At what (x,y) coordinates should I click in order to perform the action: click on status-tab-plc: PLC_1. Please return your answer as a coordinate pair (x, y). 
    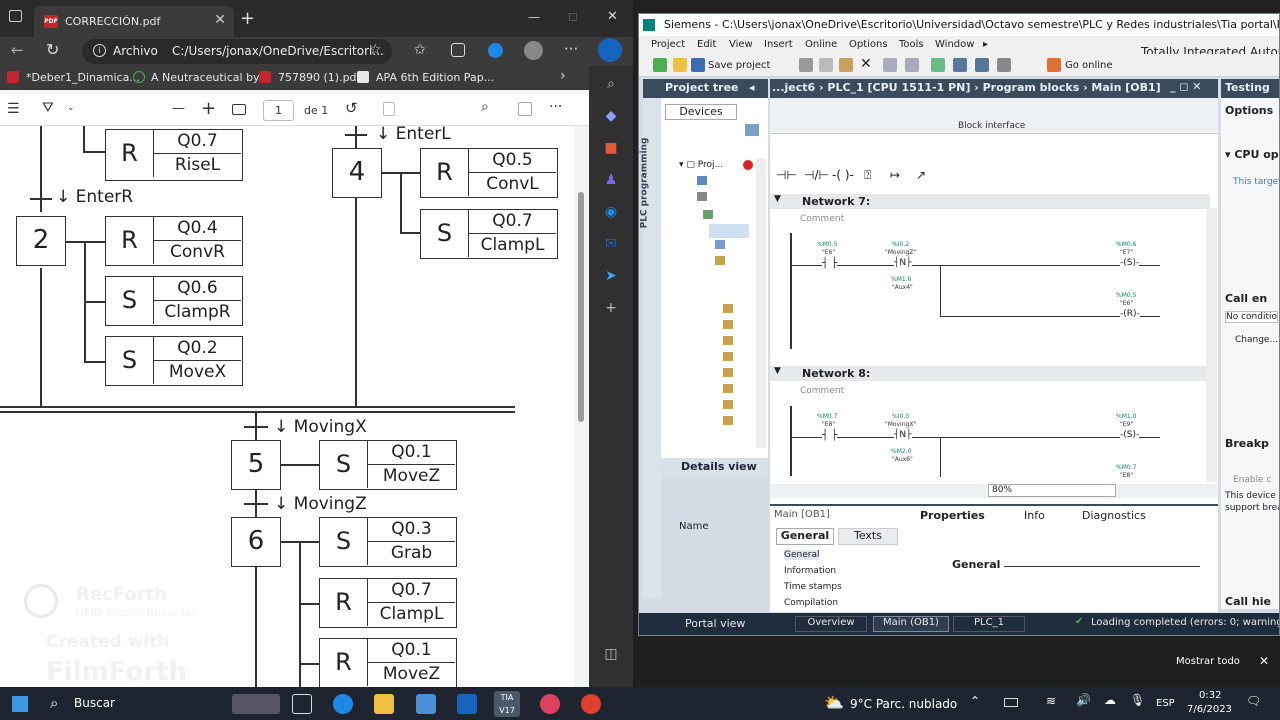
    Looking at the image, I should click on (989, 624).